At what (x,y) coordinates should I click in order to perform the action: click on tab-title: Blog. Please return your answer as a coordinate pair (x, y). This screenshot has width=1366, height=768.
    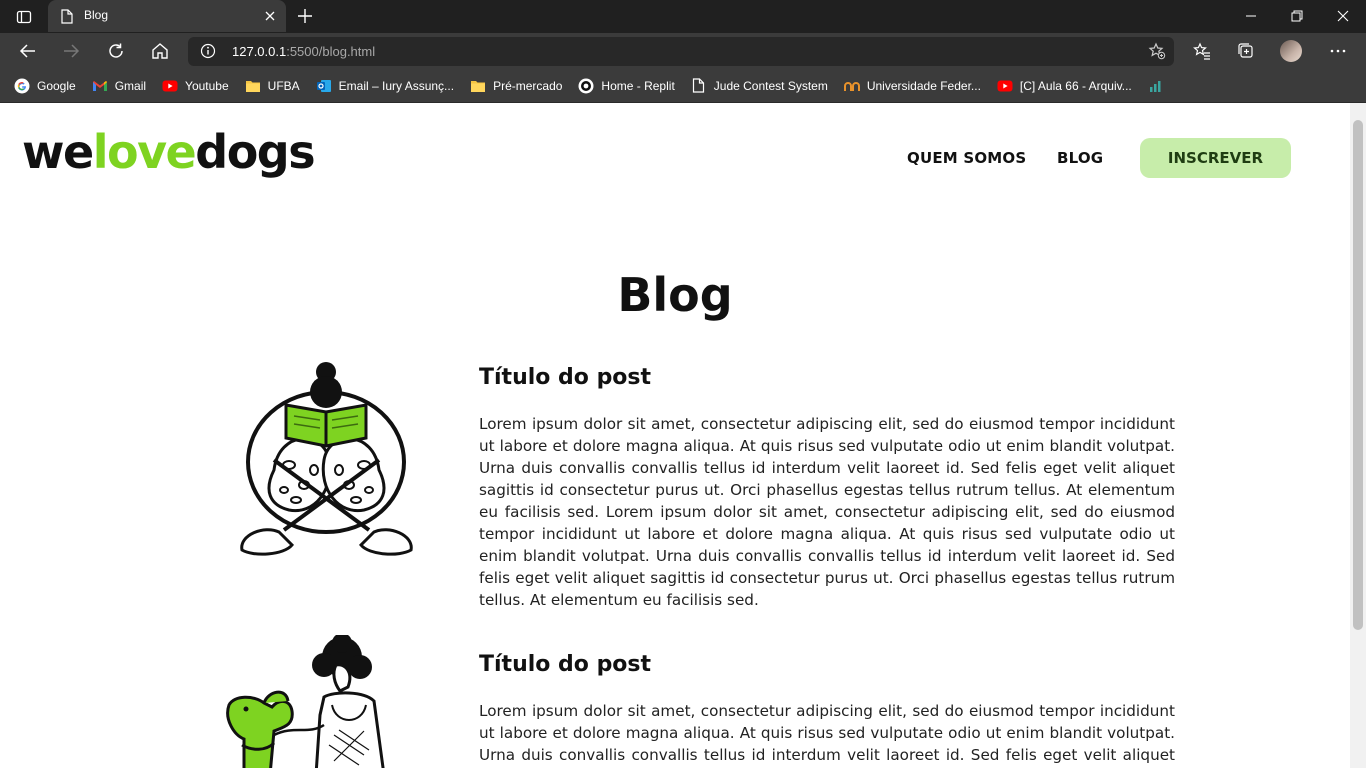
    Looking at the image, I should click on (96, 15).